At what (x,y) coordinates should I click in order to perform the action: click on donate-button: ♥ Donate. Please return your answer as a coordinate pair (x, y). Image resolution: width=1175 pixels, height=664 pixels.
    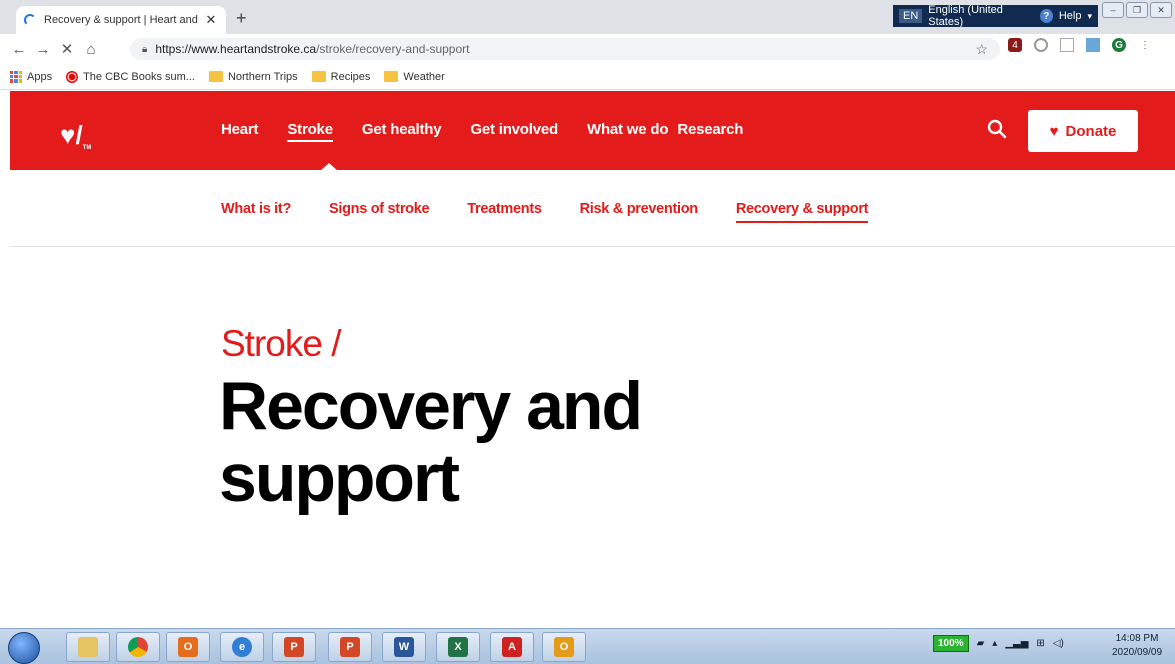
    Looking at the image, I should click on (1083, 131).